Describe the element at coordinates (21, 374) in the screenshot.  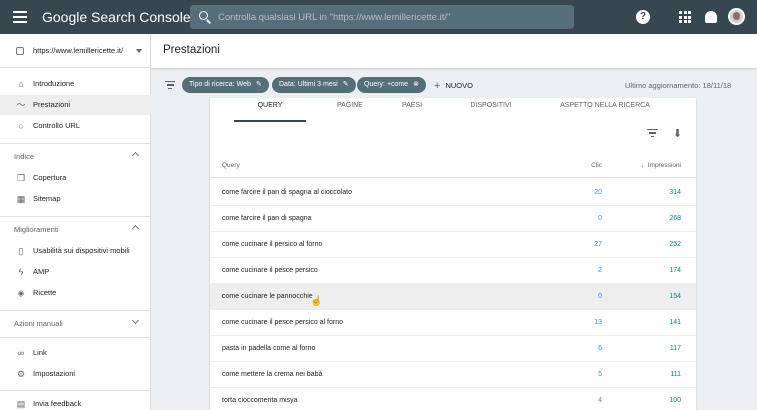
I see `gear-icon: ⚙` at that location.